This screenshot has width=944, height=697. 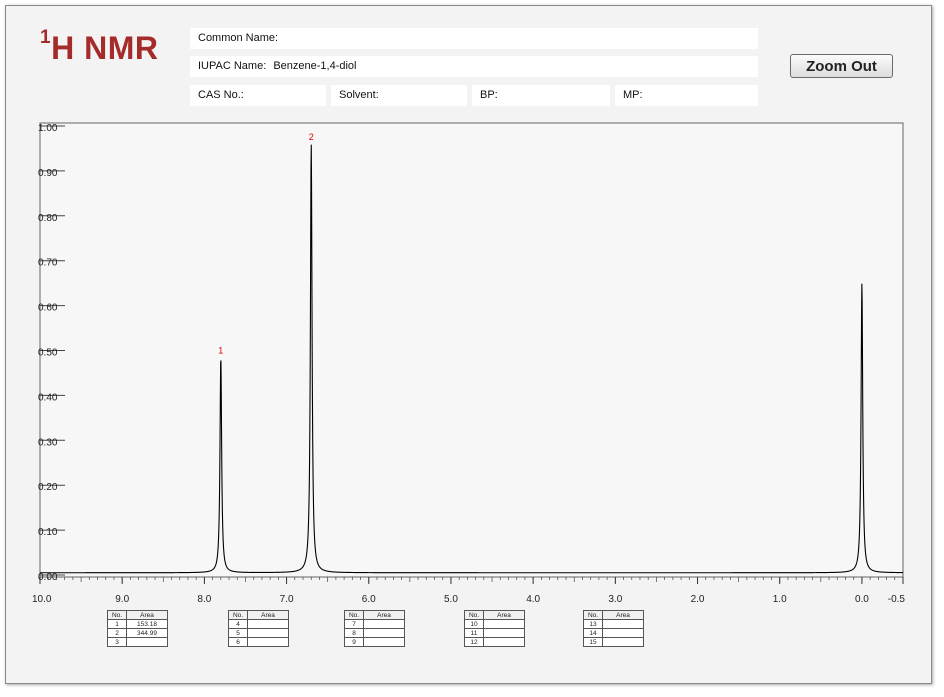 I want to click on table-row: 4, so click(x=258, y=624).